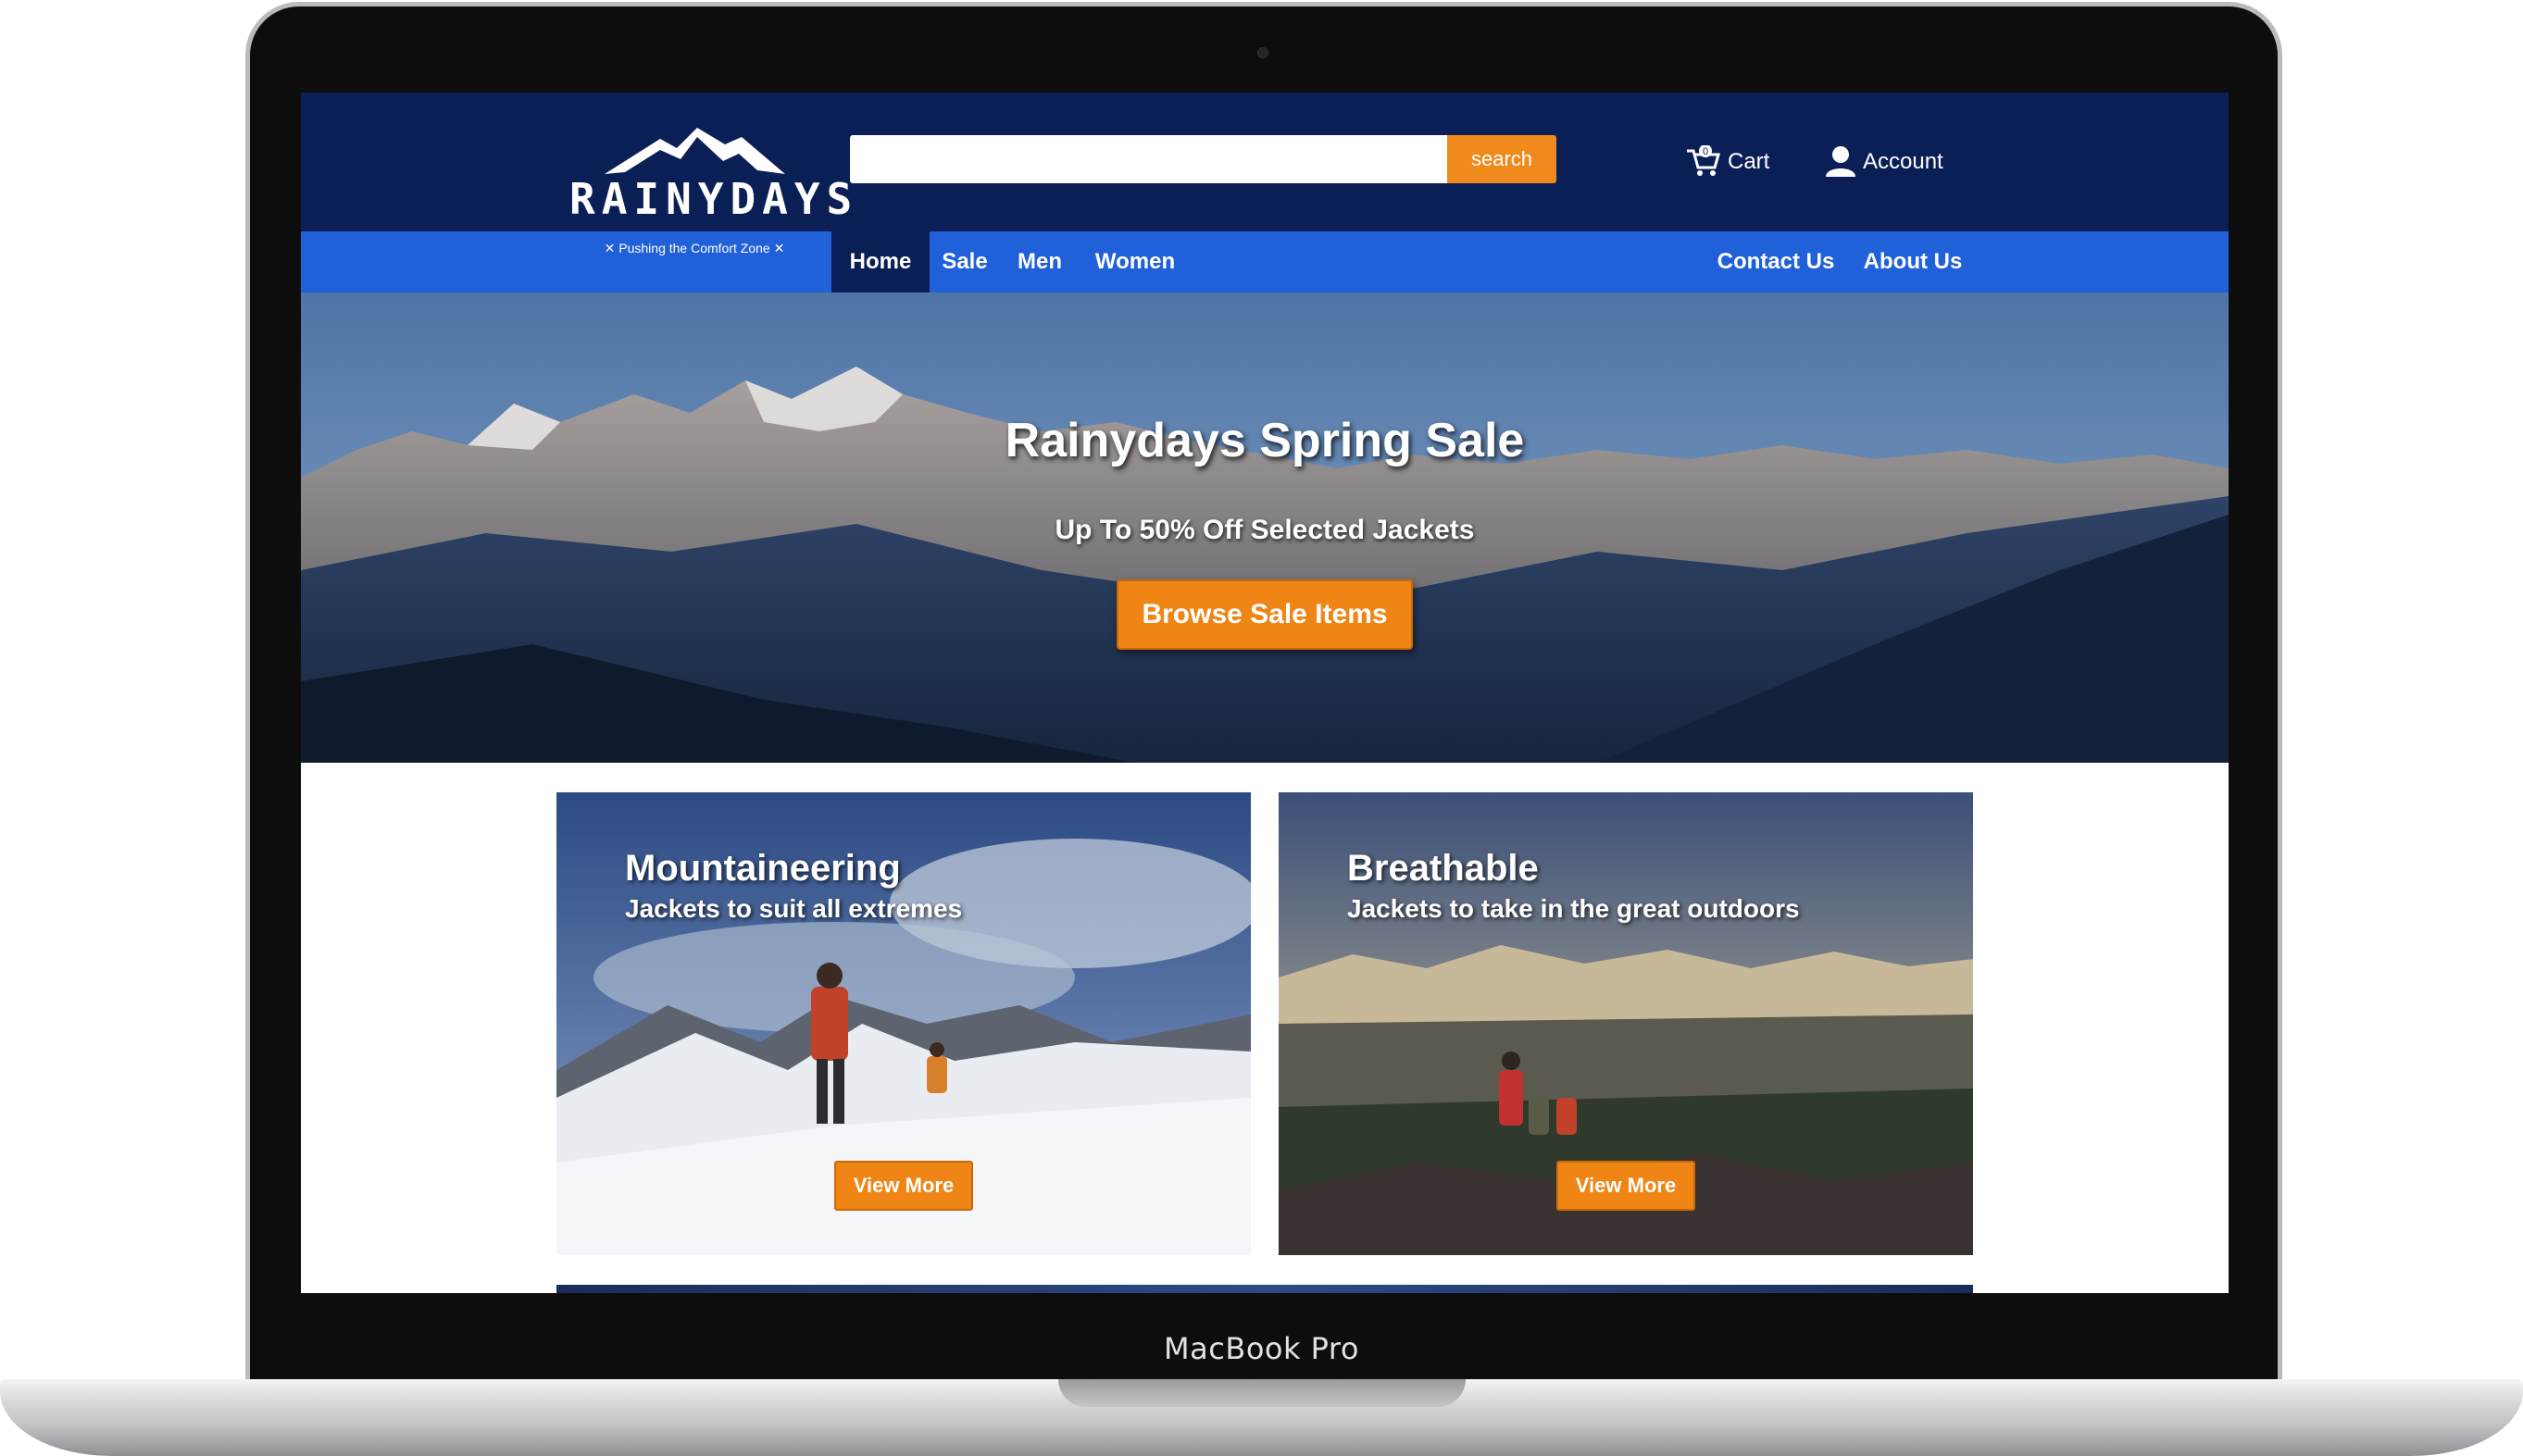  I want to click on cart-label: Cart, so click(1749, 161).